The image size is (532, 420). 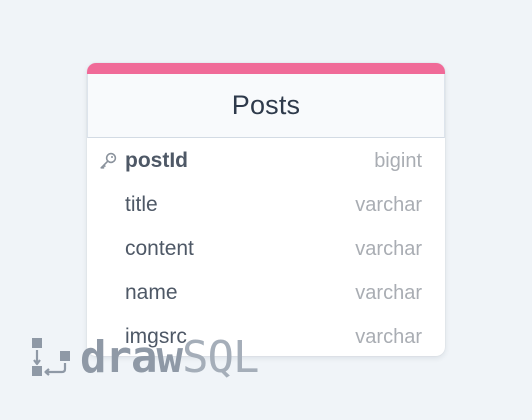 What do you see at coordinates (266, 293) in the screenshot?
I see `column-row-name: name varchar` at bounding box center [266, 293].